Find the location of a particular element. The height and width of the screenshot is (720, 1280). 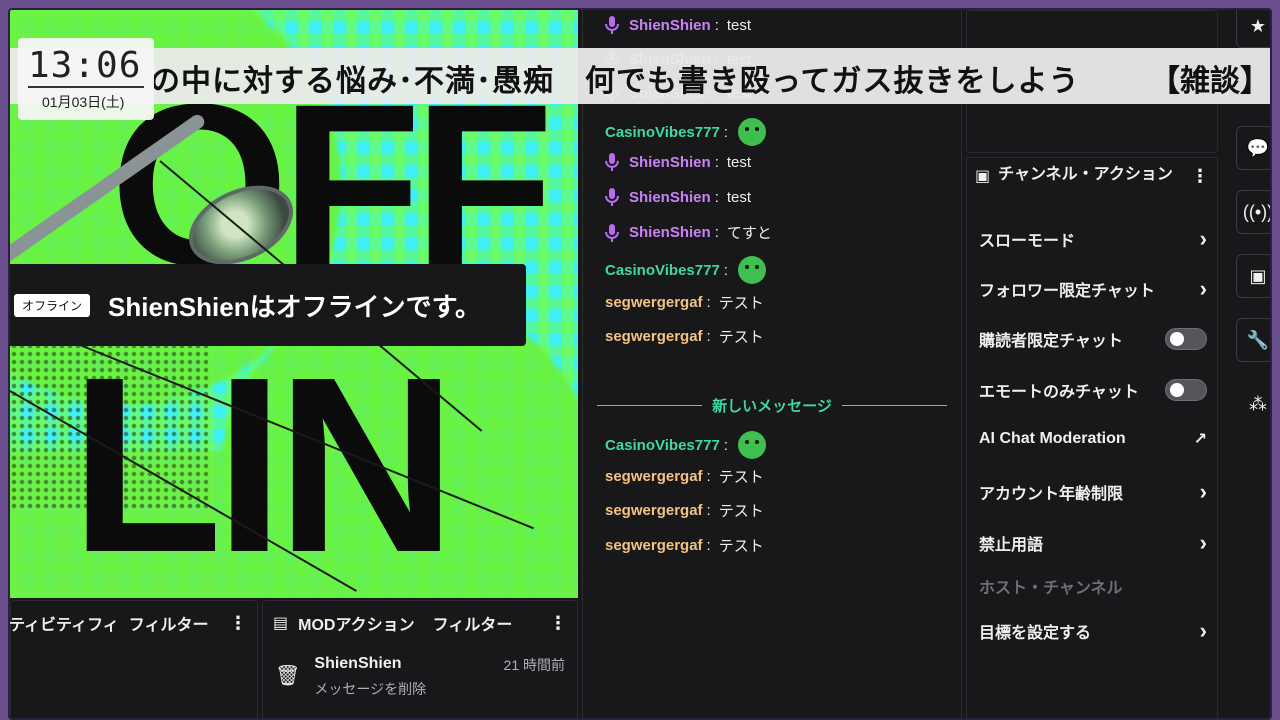

wrench-icon: 🔧 is located at coordinates (1253, 340).